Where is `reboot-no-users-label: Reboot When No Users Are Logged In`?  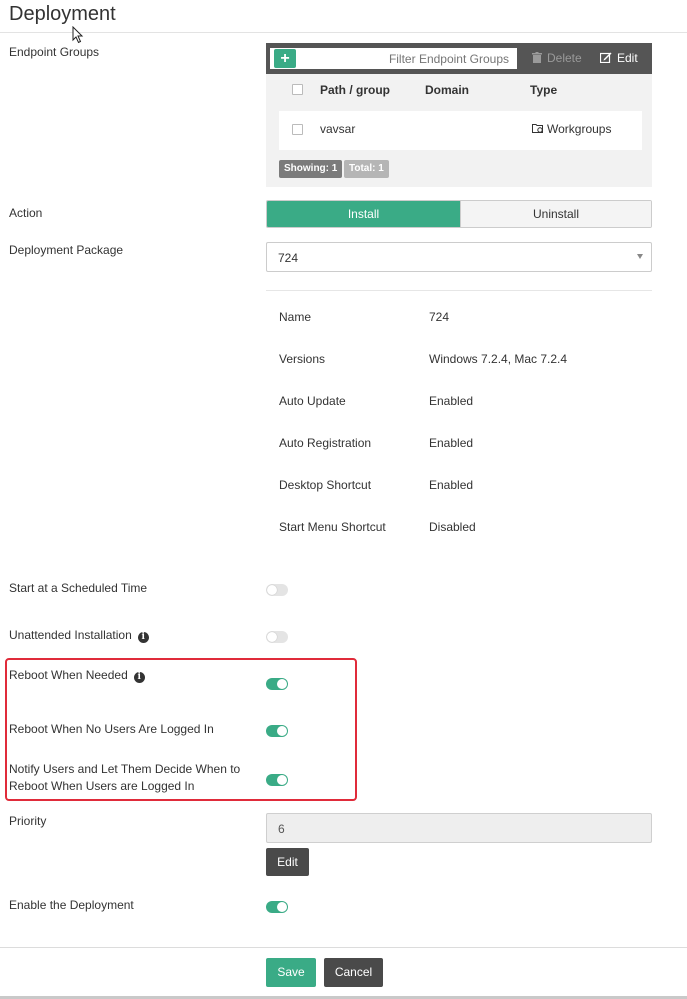 reboot-no-users-label: Reboot When No Users Are Logged In is located at coordinates (111, 729).